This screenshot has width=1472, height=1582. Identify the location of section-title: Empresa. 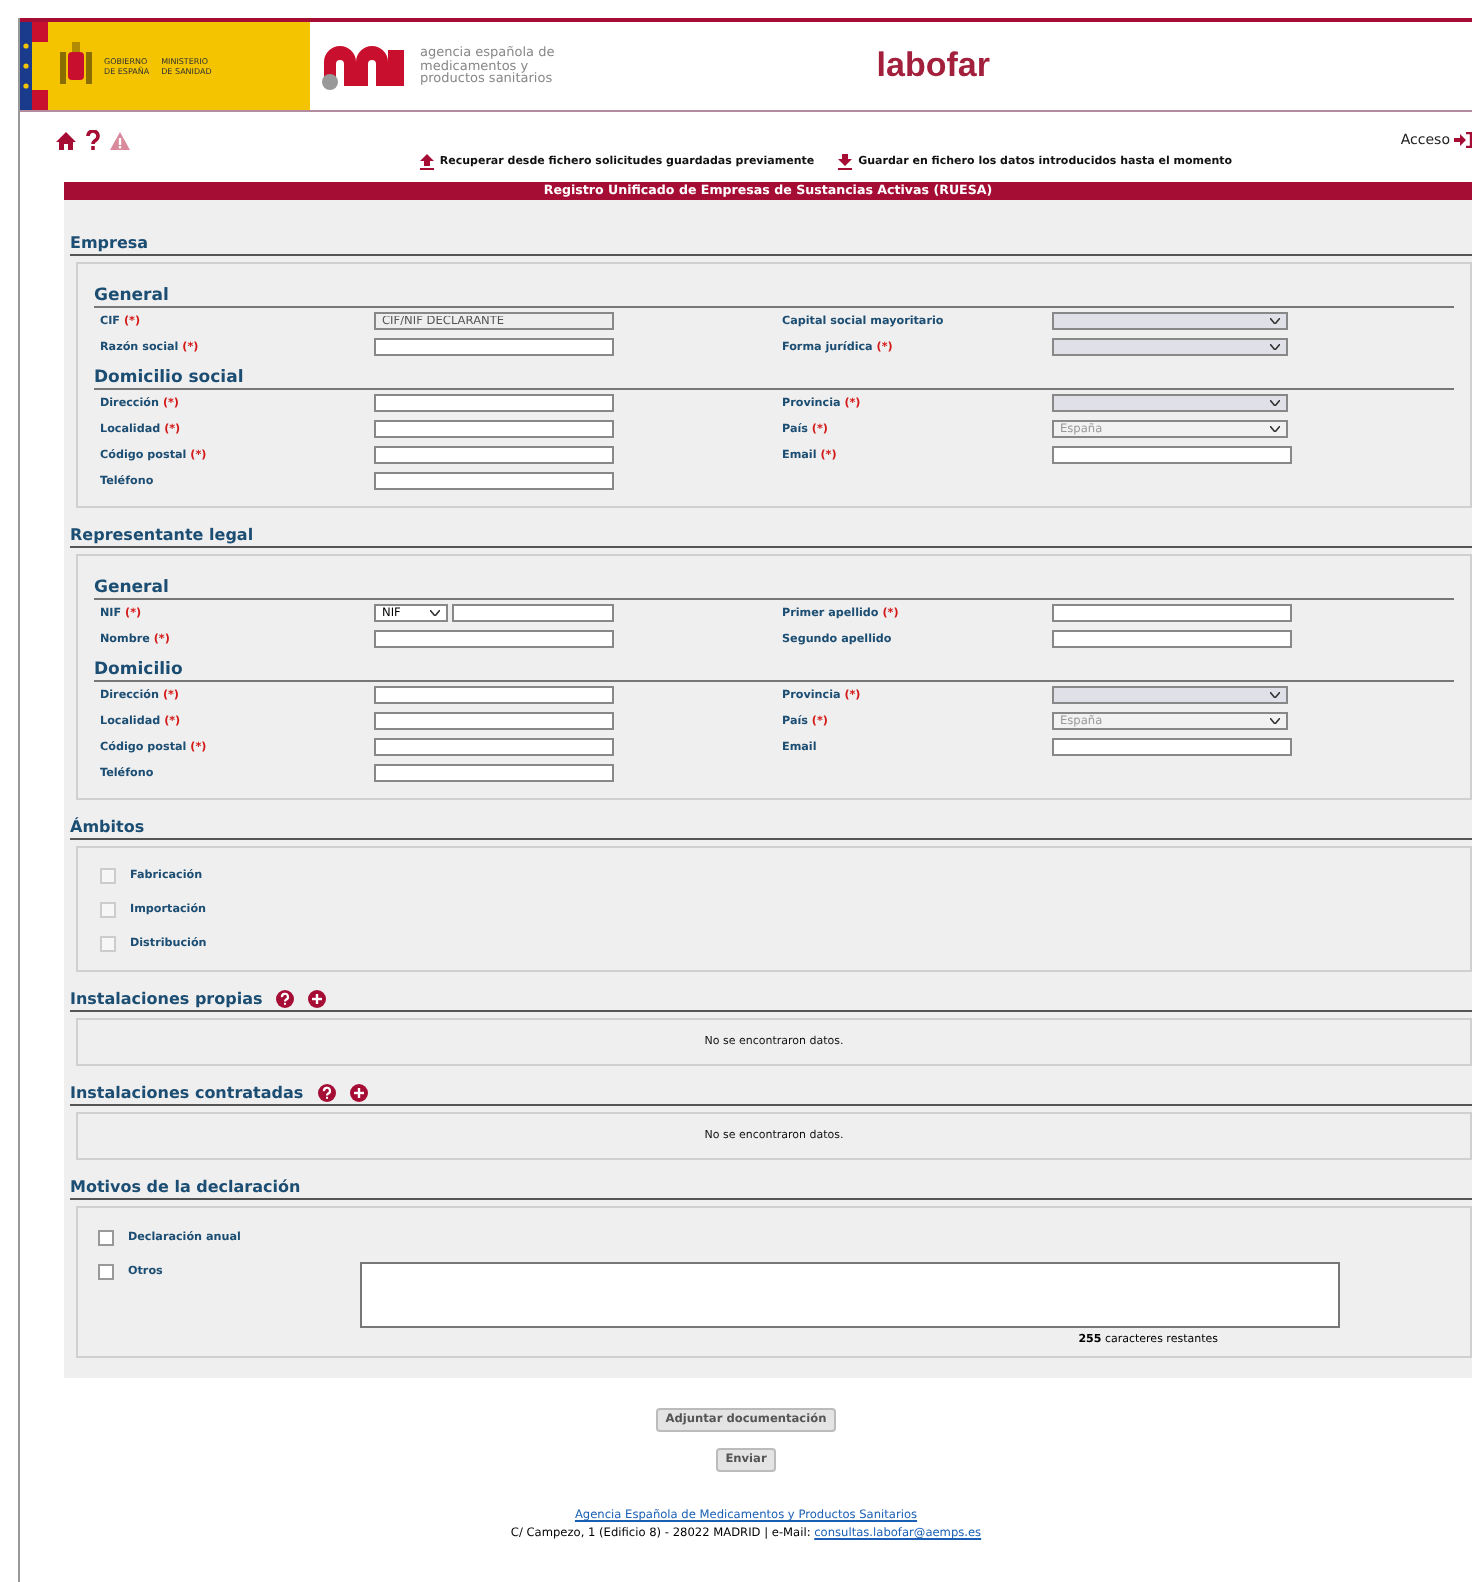
(109, 243).